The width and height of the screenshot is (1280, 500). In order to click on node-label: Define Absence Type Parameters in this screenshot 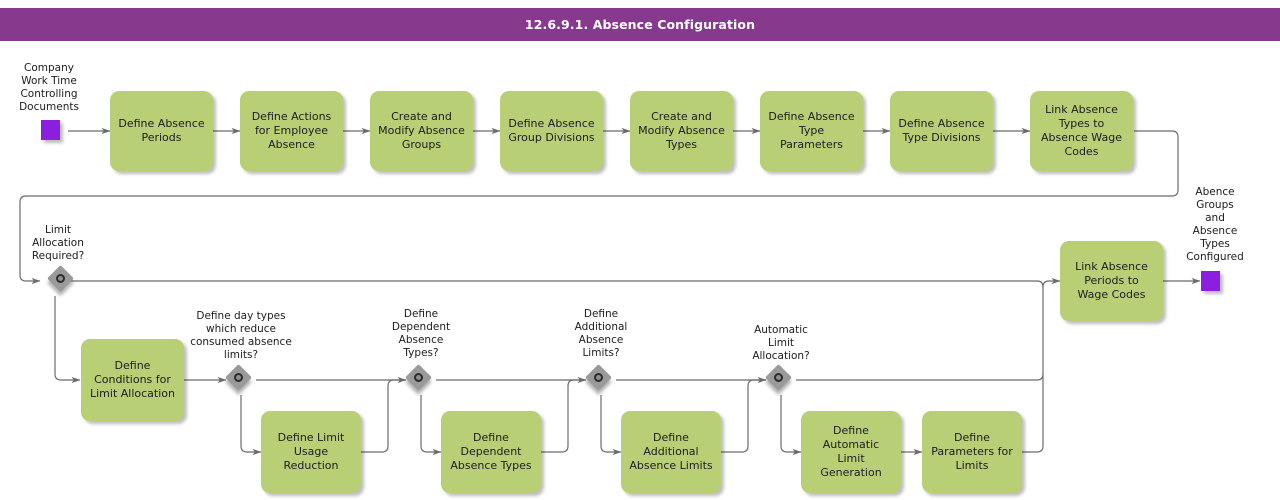, I will do `click(811, 130)`.